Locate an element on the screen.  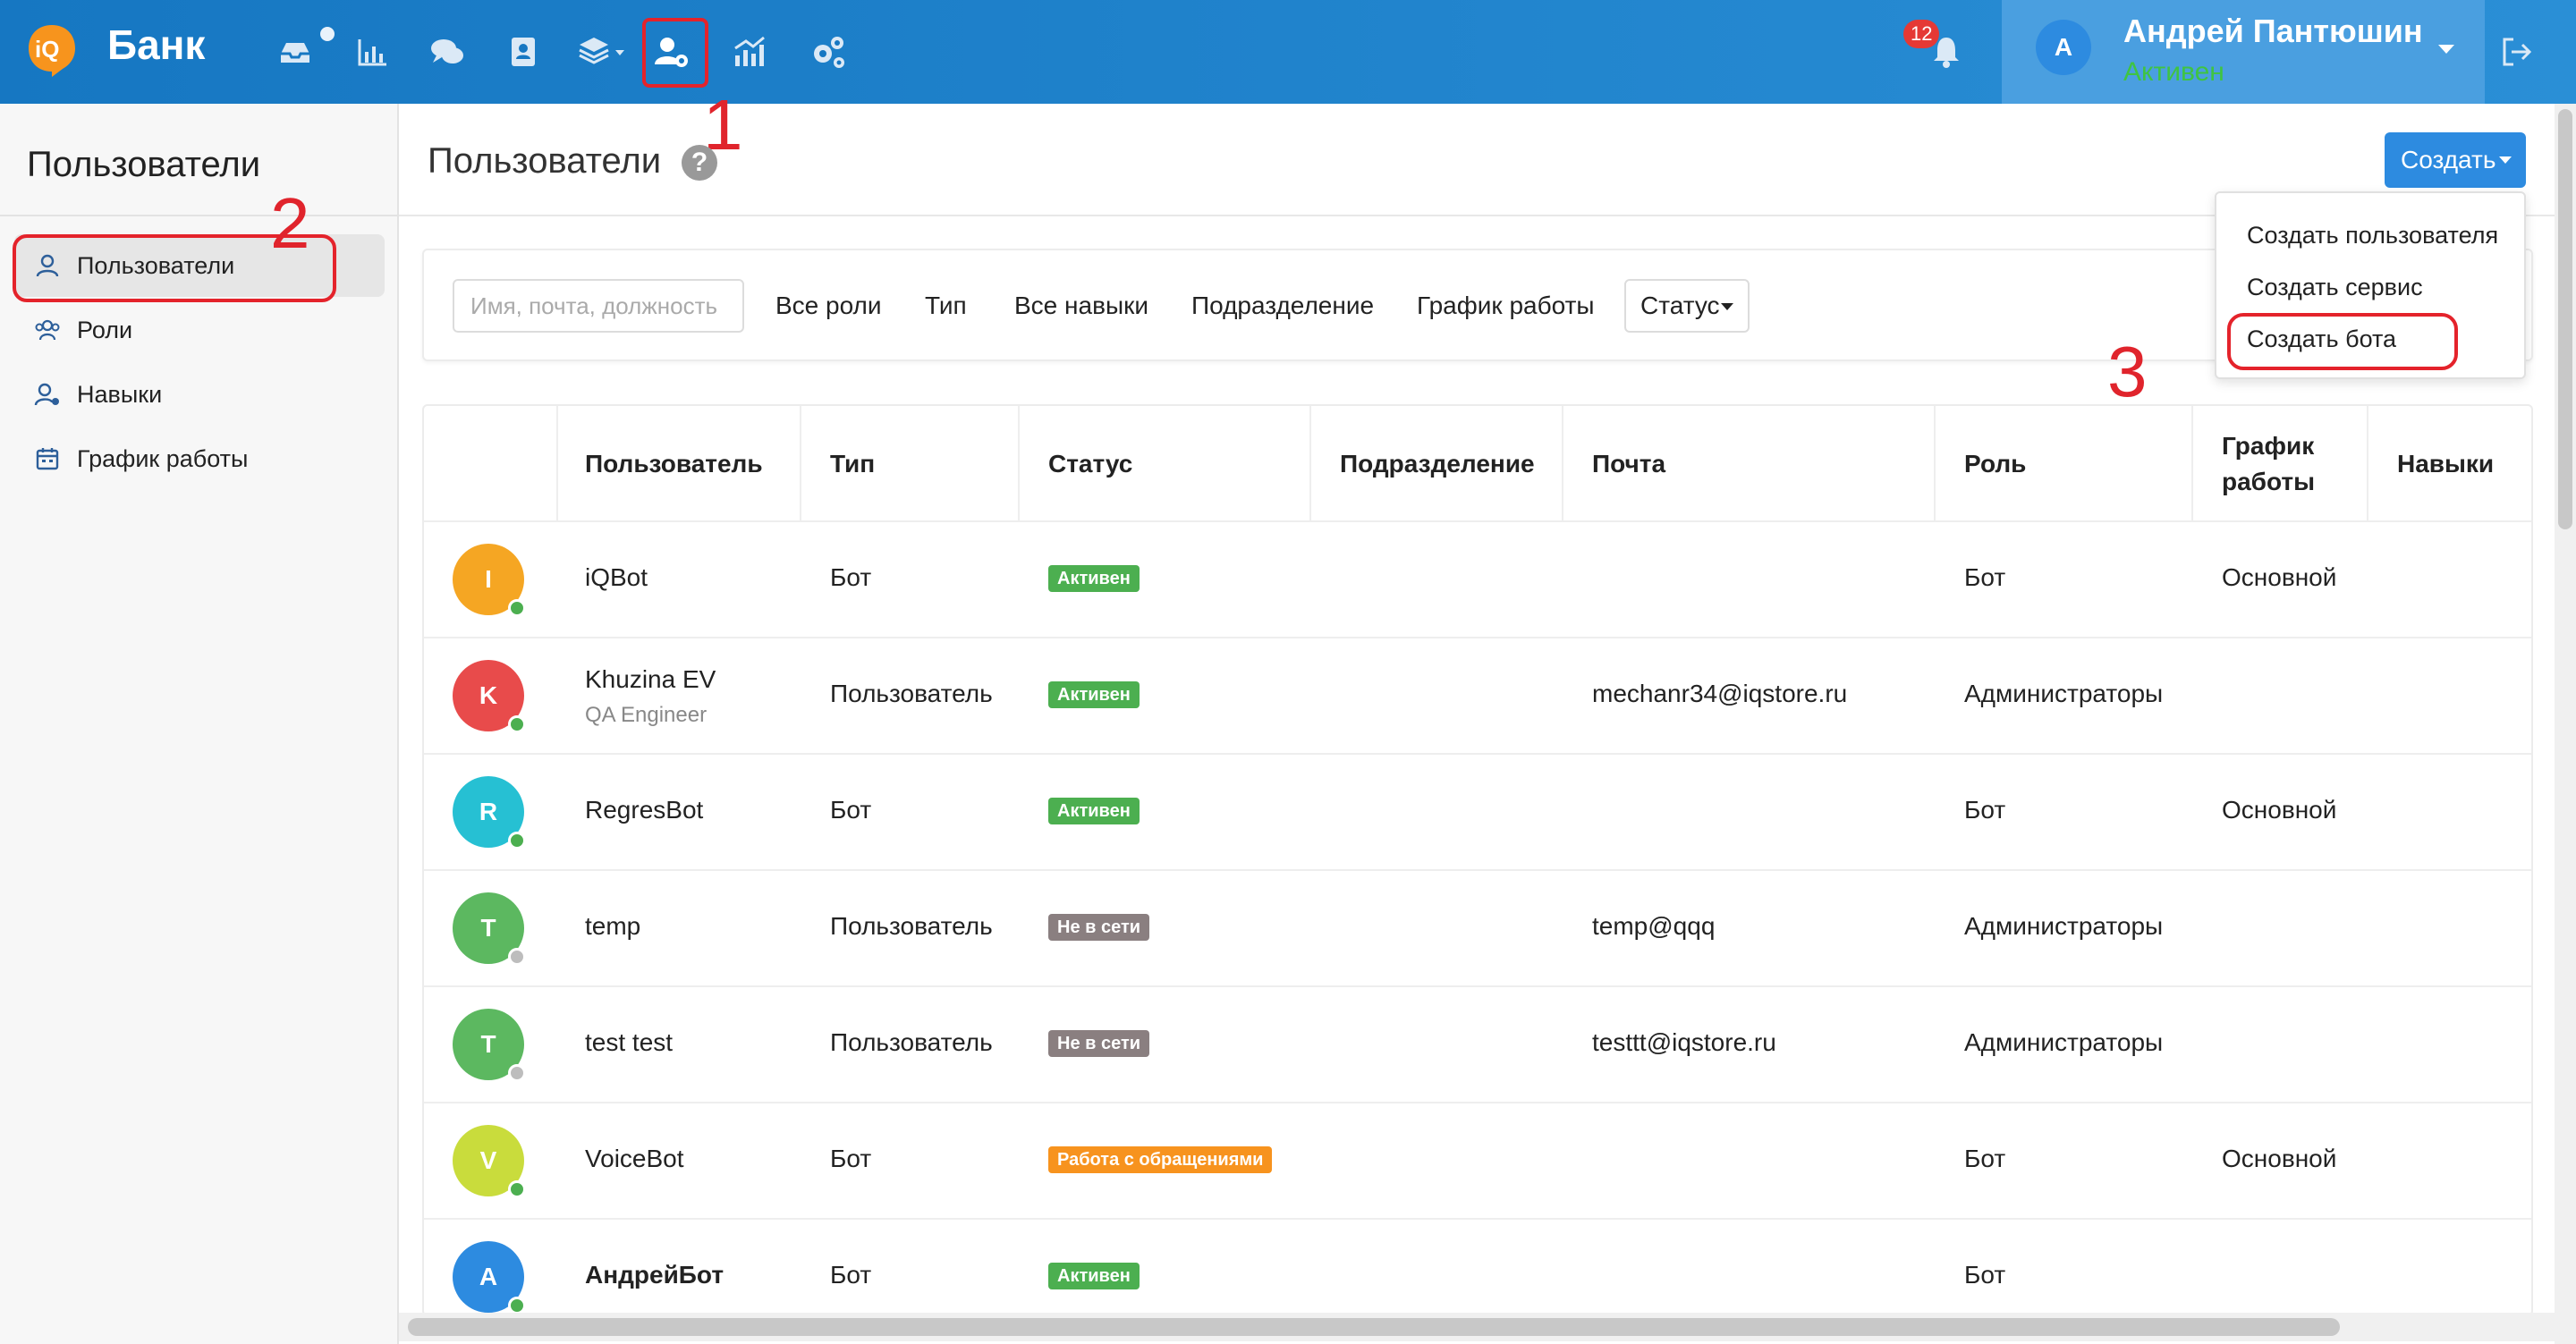
iq-logo-icon: iQ is located at coordinates (52, 50).